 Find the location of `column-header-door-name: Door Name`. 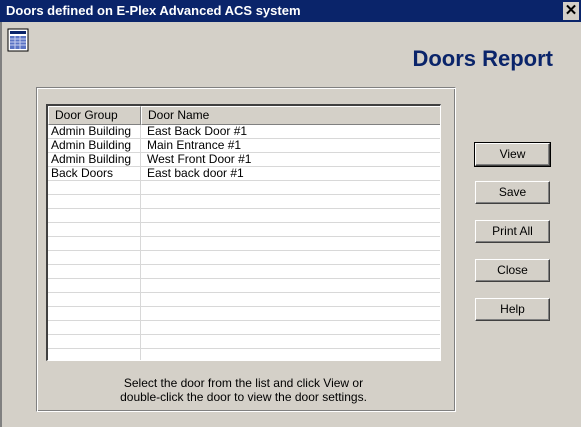

column-header-door-name: Door Name is located at coordinates (290, 115).